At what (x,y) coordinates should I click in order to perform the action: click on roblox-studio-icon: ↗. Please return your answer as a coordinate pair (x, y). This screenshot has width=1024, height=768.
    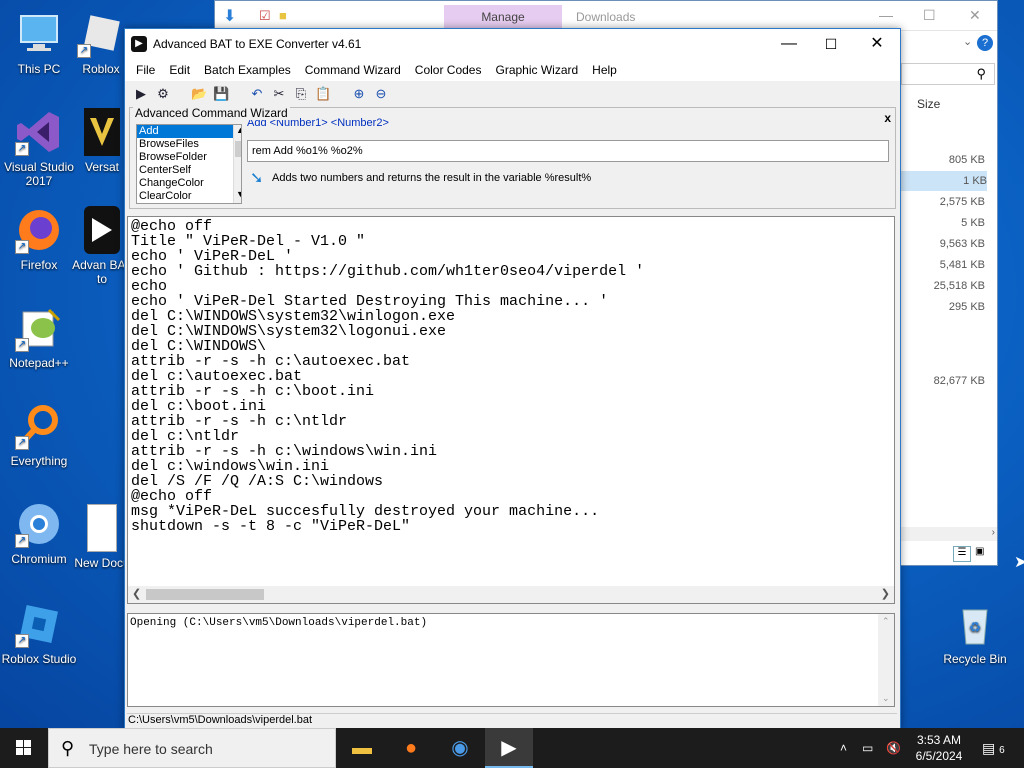
    Looking at the image, I should click on (39, 624).